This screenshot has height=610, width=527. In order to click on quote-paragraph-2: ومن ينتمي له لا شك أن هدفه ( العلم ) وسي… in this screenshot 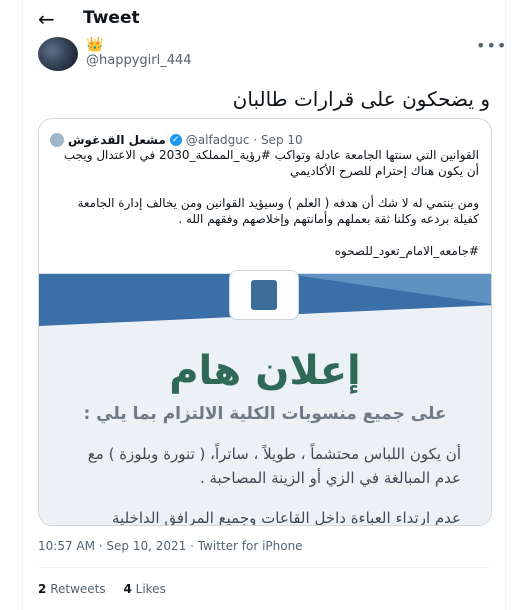, I will do `click(278, 211)`.